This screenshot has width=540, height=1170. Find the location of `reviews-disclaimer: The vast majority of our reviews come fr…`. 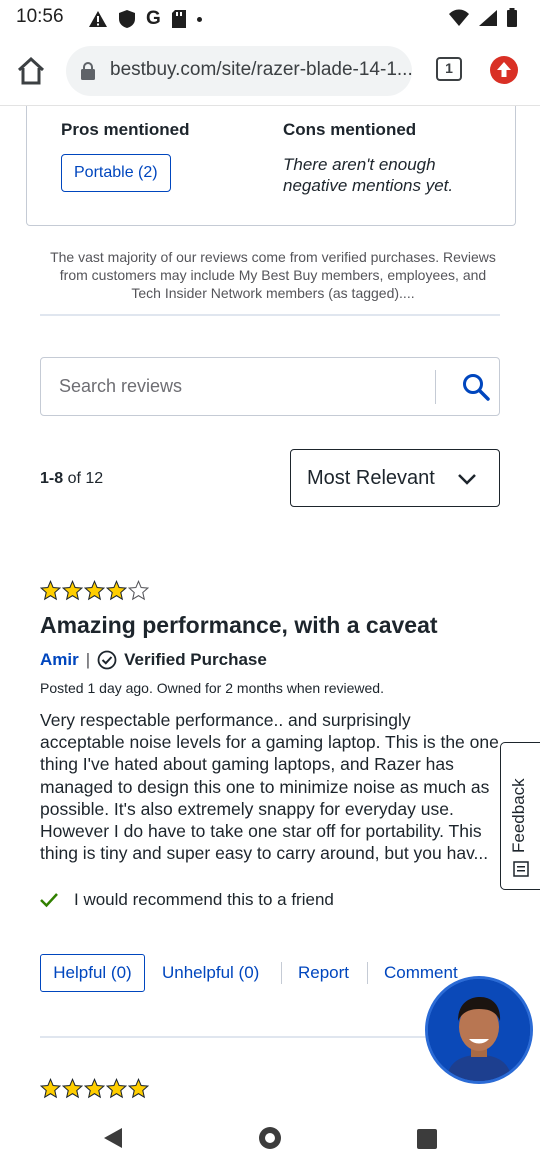

reviews-disclaimer: The vast majority of our reviews come fr… is located at coordinates (273, 275).